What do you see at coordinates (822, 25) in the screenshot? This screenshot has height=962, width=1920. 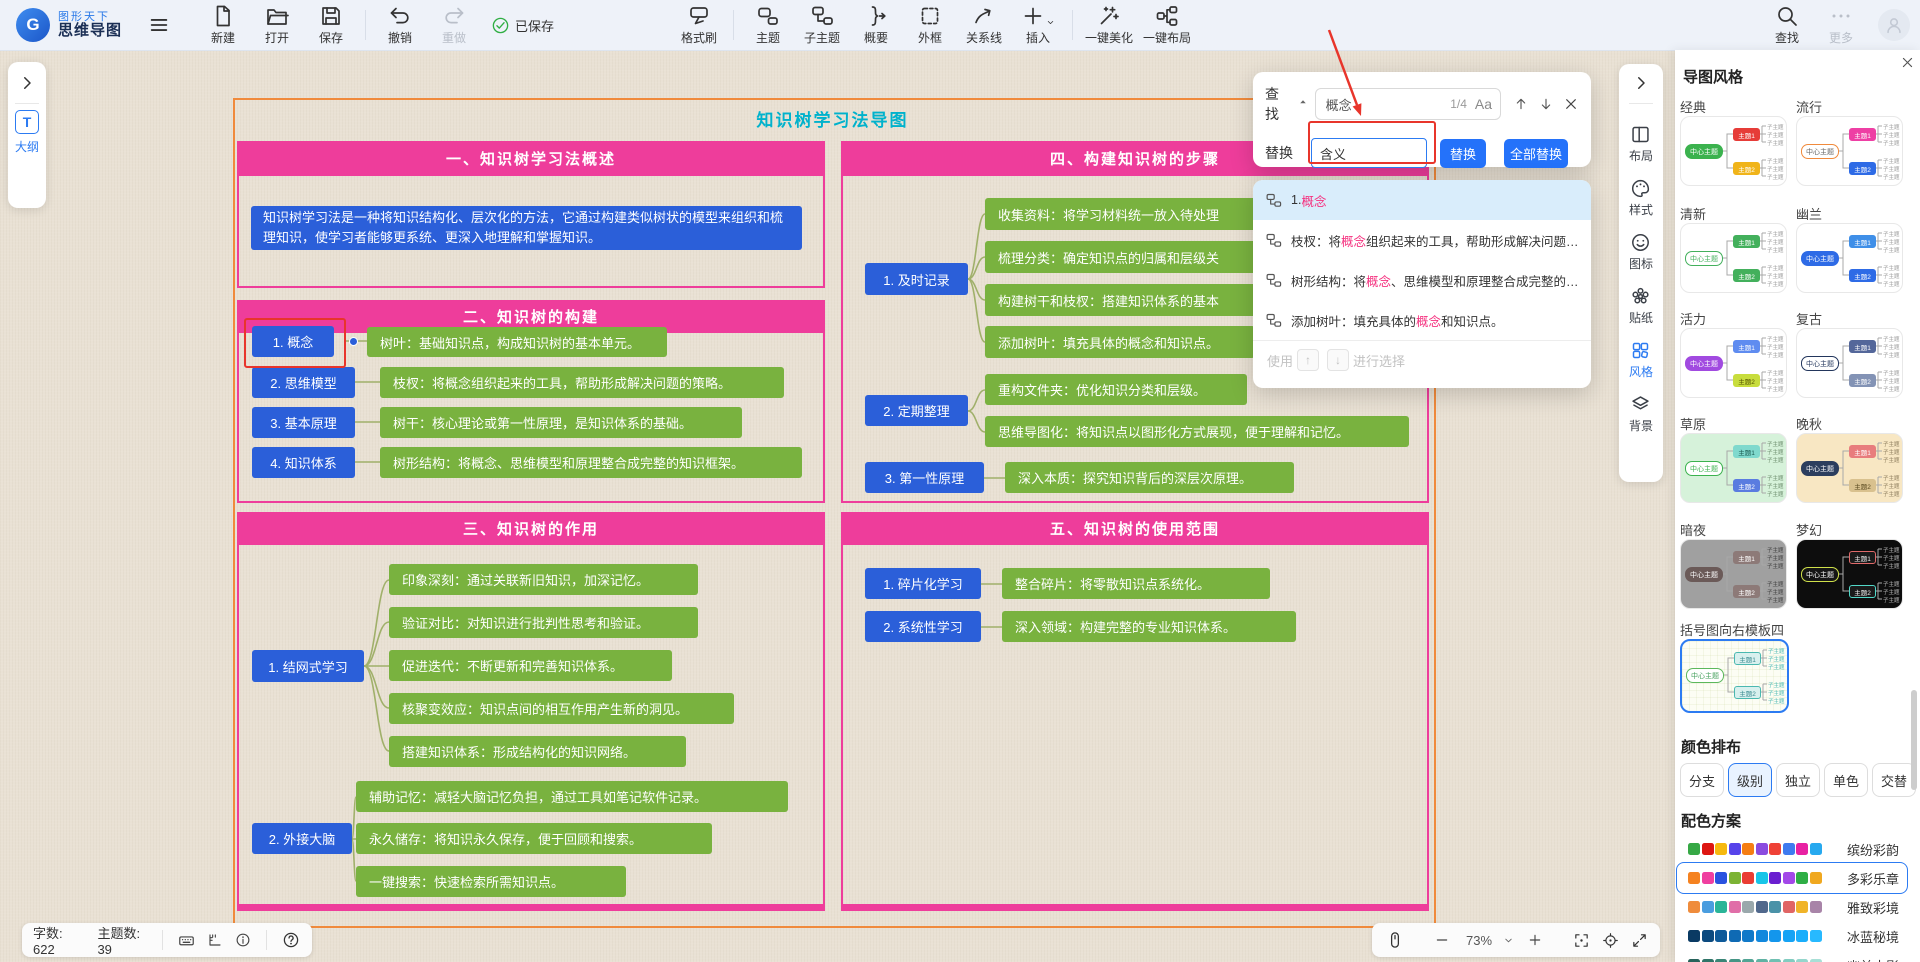 I see `toolbar-subtopic-button: 子主题` at bounding box center [822, 25].